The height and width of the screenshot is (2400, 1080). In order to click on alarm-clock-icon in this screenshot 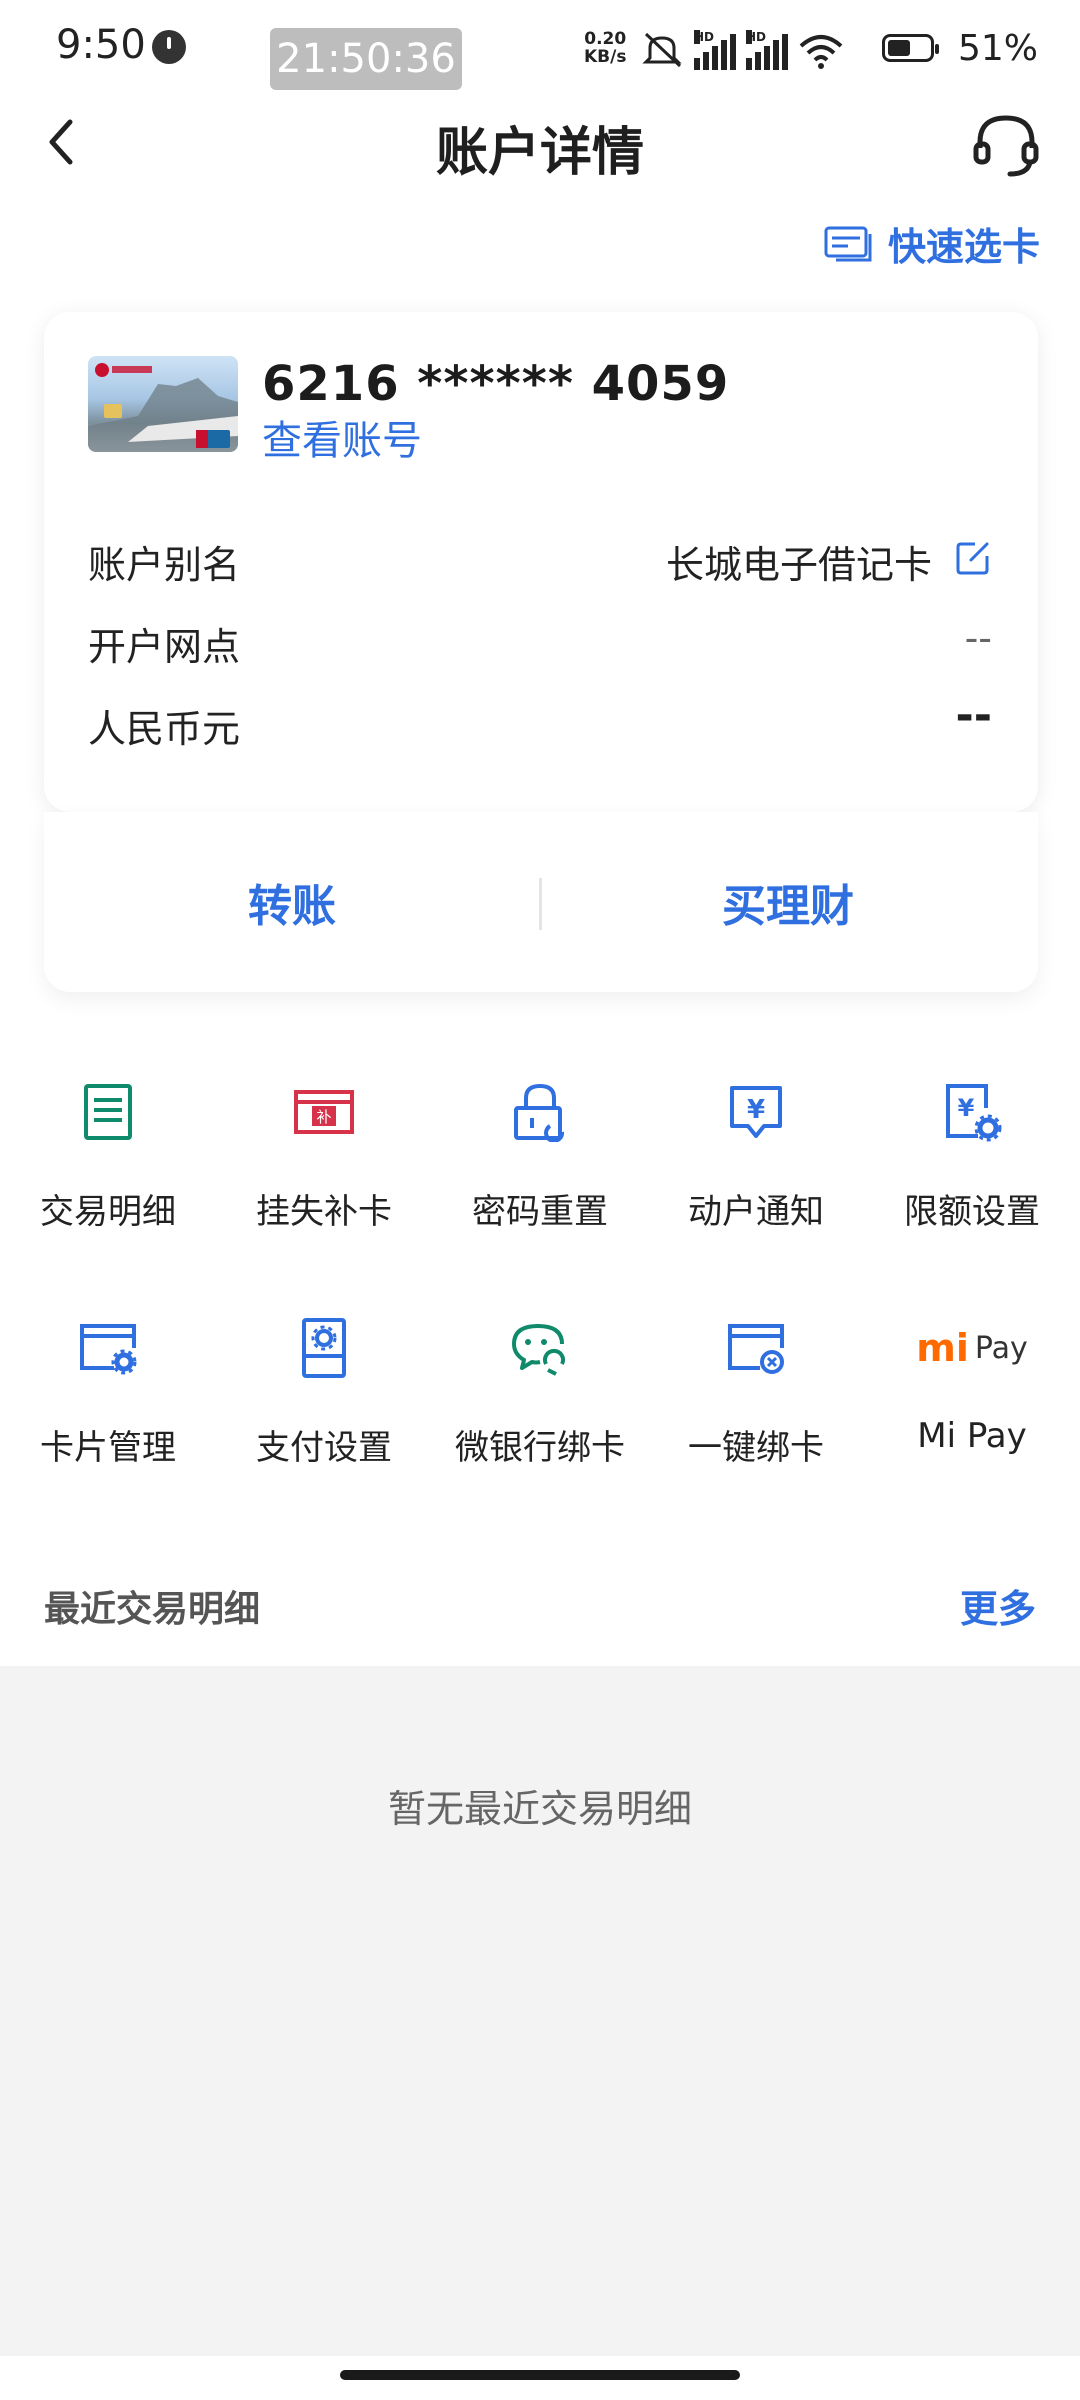, I will do `click(169, 47)`.